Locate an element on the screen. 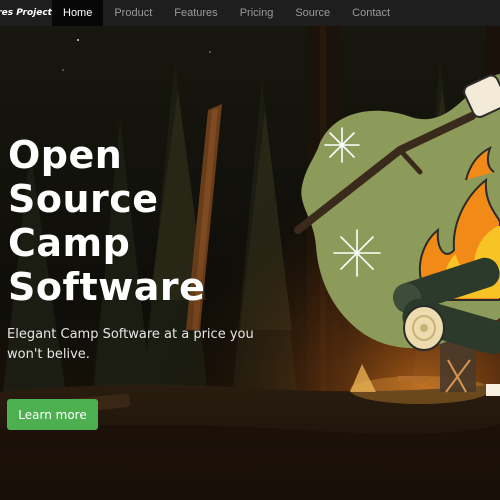 Image resolution: width=500 pixels, height=500 pixels. nav-contact: Contact is located at coordinates (371, 13).